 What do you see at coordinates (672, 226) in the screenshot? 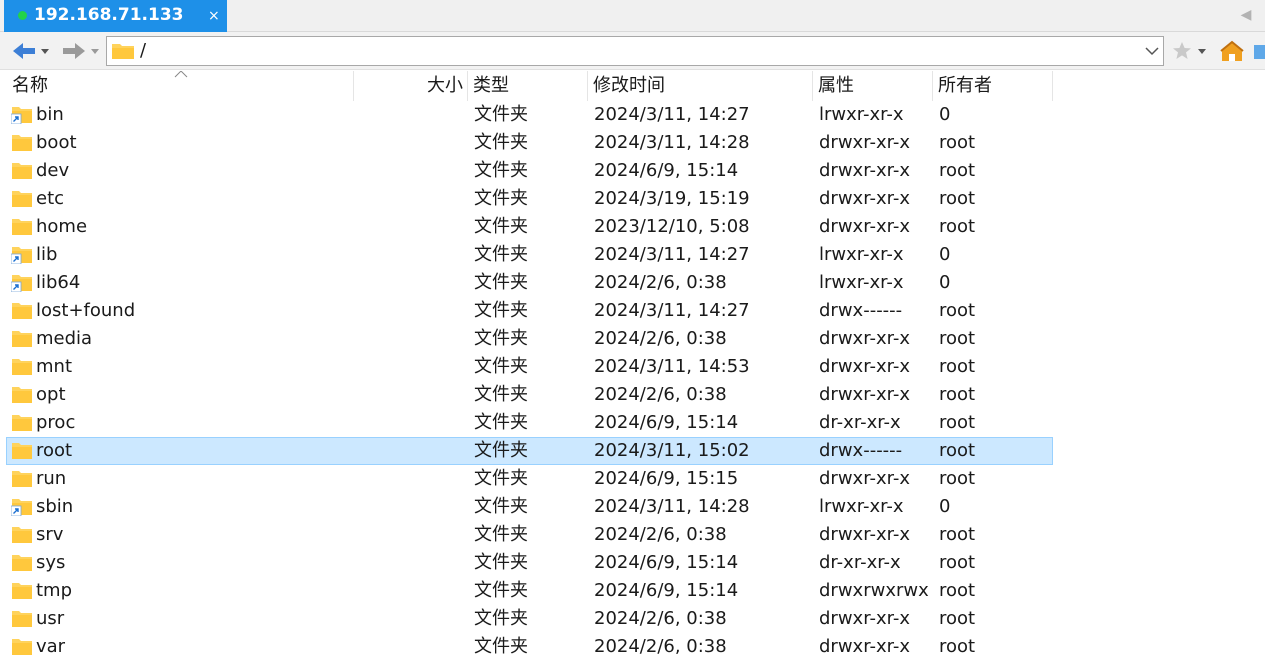
I see `file-modified: 2023/12/10, 5:08` at bounding box center [672, 226].